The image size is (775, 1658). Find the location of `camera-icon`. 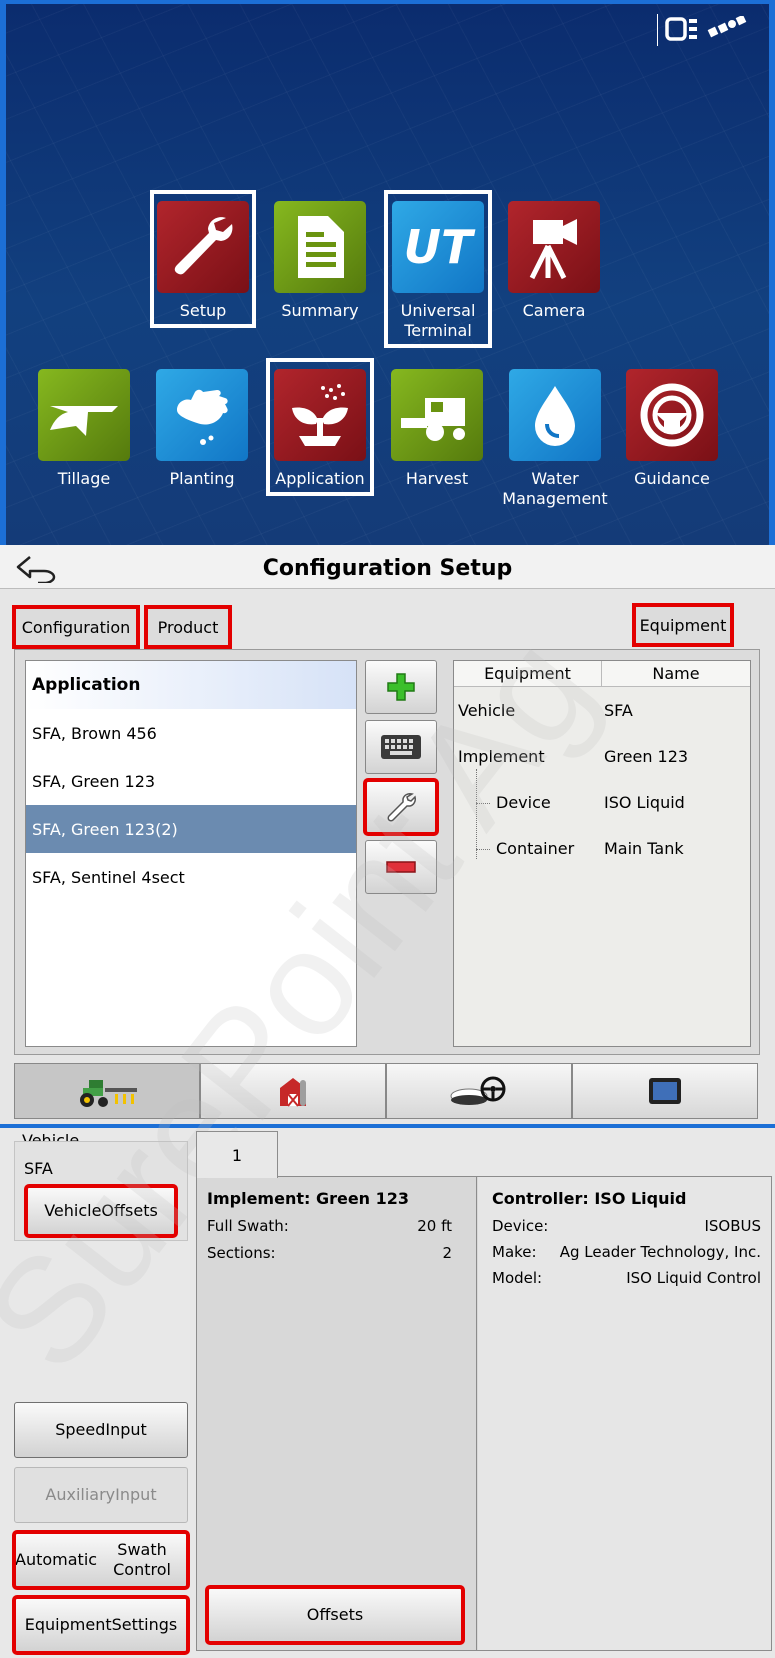

camera-icon is located at coordinates (554, 247).